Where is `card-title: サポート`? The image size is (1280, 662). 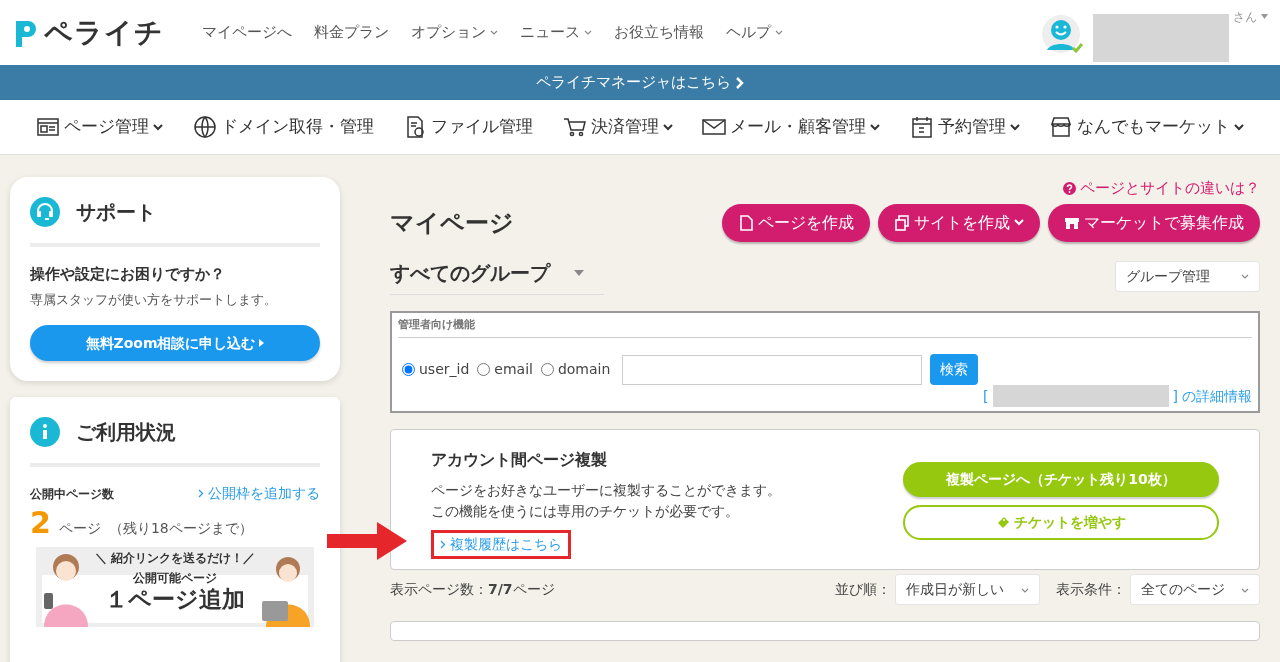 card-title: サポート is located at coordinates (116, 212).